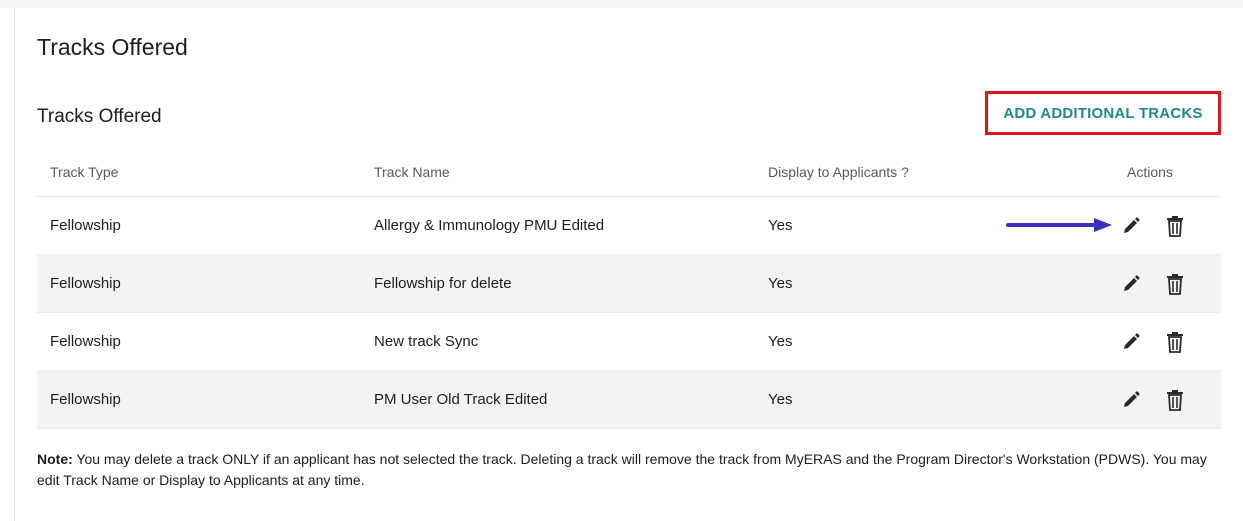  What do you see at coordinates (1103, 113) in the screenshot?
I see `add-additional-tracks-button: ADD ADDITIONAL TRACKS` at bounding box center [1103, 113].